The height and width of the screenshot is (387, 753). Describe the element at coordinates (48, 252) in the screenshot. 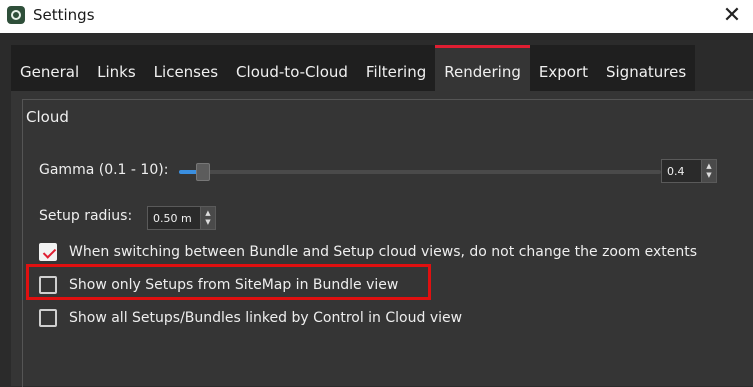

I see `checkbox-zoom-extents` at that location.